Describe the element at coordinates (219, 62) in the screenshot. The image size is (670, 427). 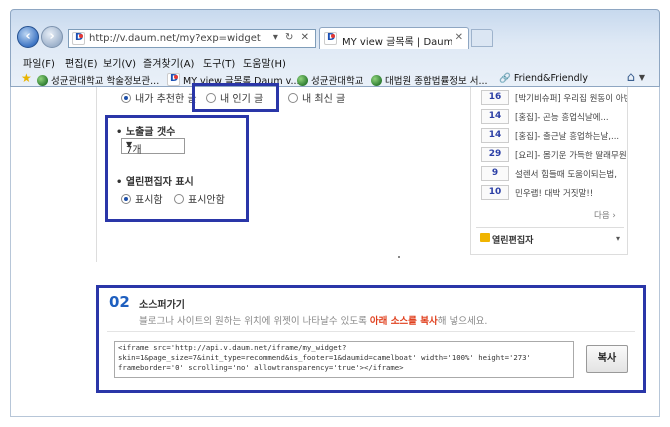
I see `menu-tools: 도구(T)` at that location.